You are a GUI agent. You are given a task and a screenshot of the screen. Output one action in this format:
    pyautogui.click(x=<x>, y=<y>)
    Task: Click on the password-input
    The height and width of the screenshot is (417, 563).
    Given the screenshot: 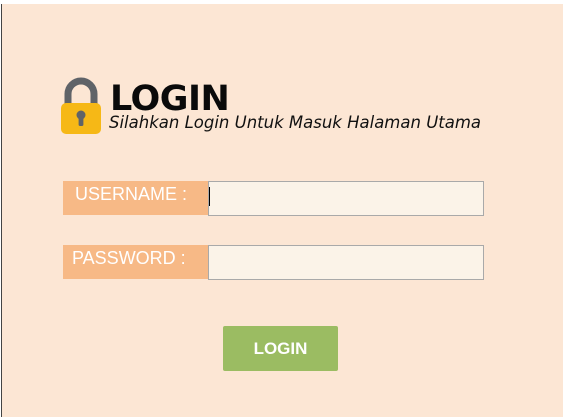 What is the action you would take?
    pyautogui.click(x=346, y=262)
    